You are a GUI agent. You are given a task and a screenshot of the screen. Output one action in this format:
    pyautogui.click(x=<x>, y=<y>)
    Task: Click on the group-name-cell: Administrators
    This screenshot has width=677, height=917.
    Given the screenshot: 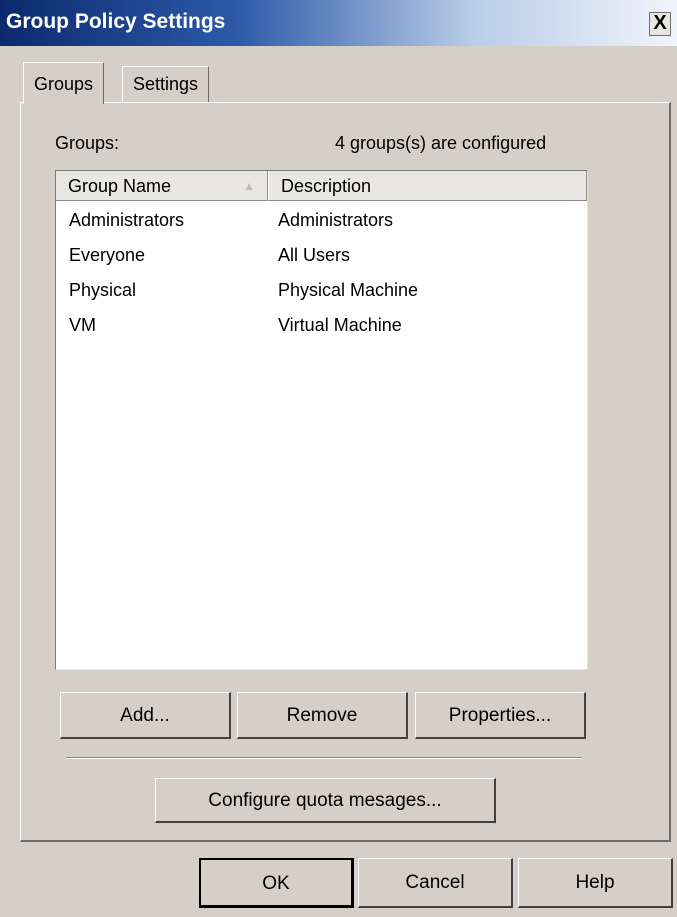 What is the action you would take?
    pyautogui.click(x=127, y=220)
    